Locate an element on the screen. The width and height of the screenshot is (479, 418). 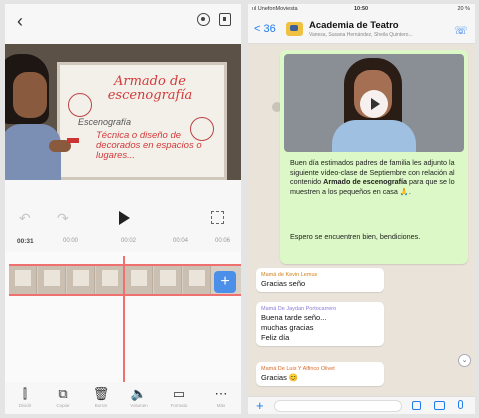
time-tick: 00:02 is located at coordinates (129, 241).